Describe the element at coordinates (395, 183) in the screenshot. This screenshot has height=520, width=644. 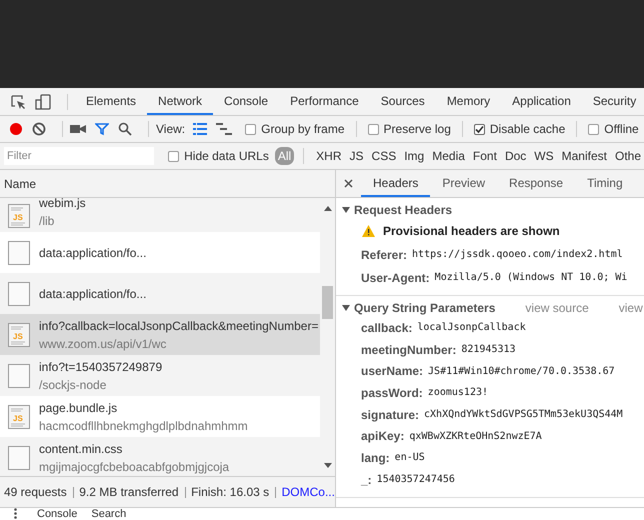
I see `detail-tab: Headers` at that location.